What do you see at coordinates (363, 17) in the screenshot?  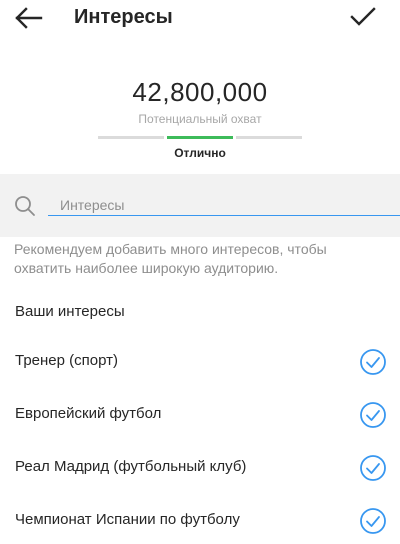 I see `checkmark-icon` at bounding box center [363, 17].